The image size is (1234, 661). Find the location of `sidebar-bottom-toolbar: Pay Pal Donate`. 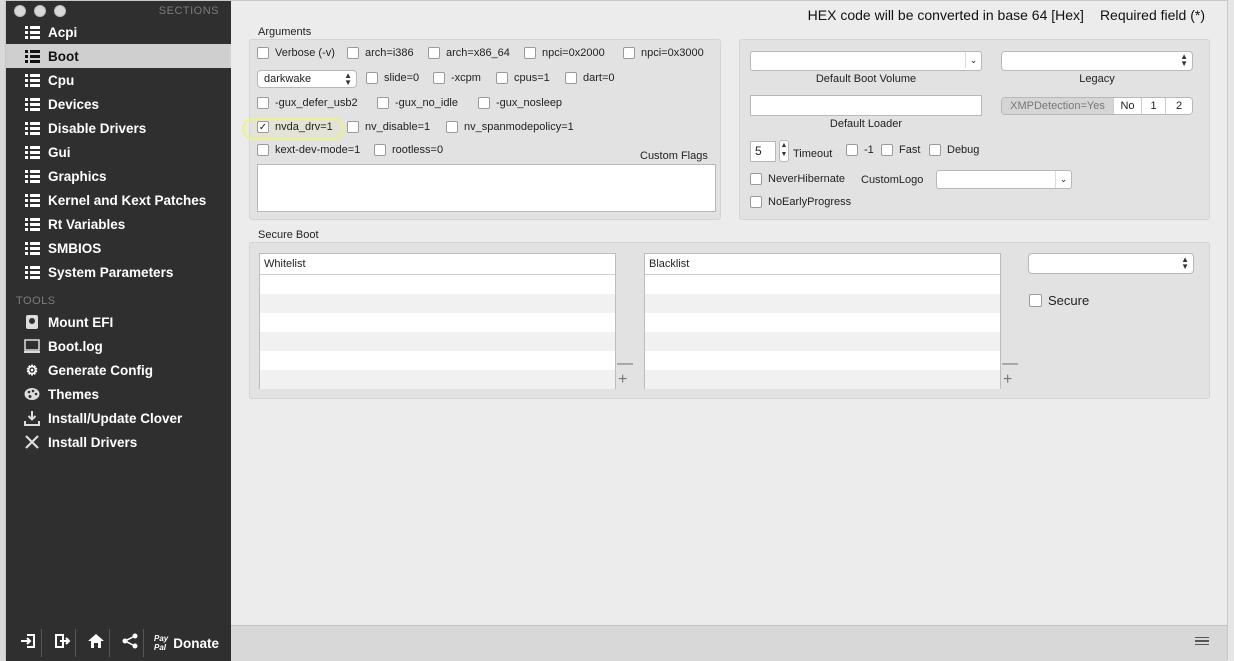

sidebar-bottom-toolbar: Pay Pal Donate is located at coordinates (118, 643).